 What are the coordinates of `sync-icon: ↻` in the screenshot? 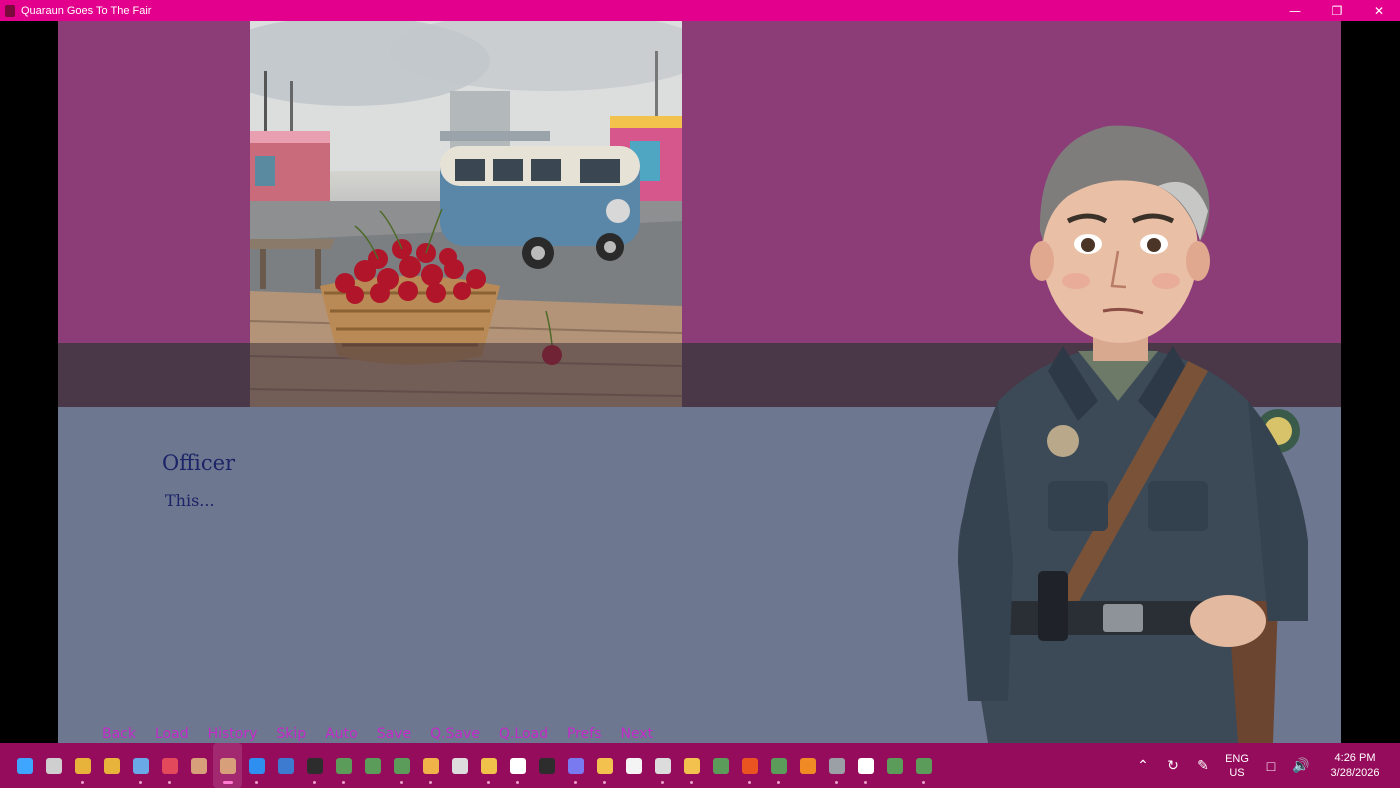 It's located at (1173, 765).